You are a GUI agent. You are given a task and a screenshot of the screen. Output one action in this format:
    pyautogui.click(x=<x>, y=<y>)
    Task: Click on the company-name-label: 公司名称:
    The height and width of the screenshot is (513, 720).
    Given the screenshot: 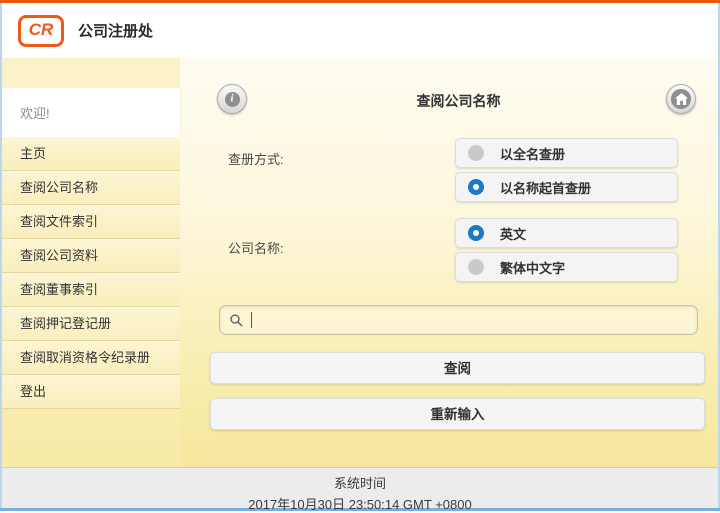 What is the action you would take?
    pyautogui.click(x=256, y=248)
    